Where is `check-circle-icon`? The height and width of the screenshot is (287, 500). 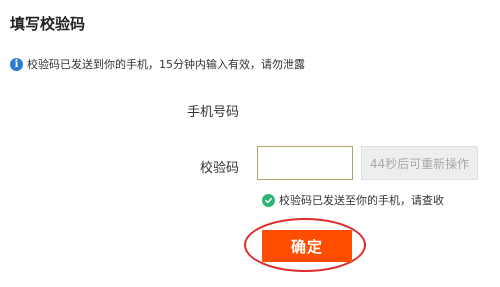
check-circle-icon is located at coordinates (268, 200).